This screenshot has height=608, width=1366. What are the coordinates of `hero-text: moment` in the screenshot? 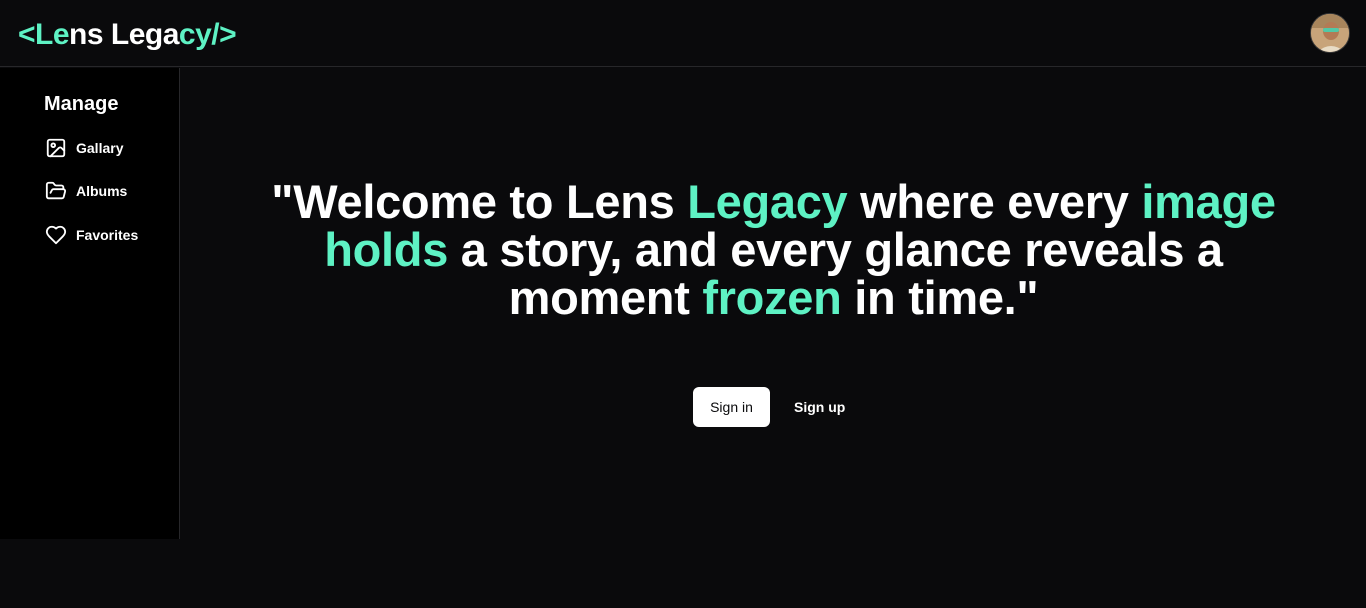 It's located at (605, 297).